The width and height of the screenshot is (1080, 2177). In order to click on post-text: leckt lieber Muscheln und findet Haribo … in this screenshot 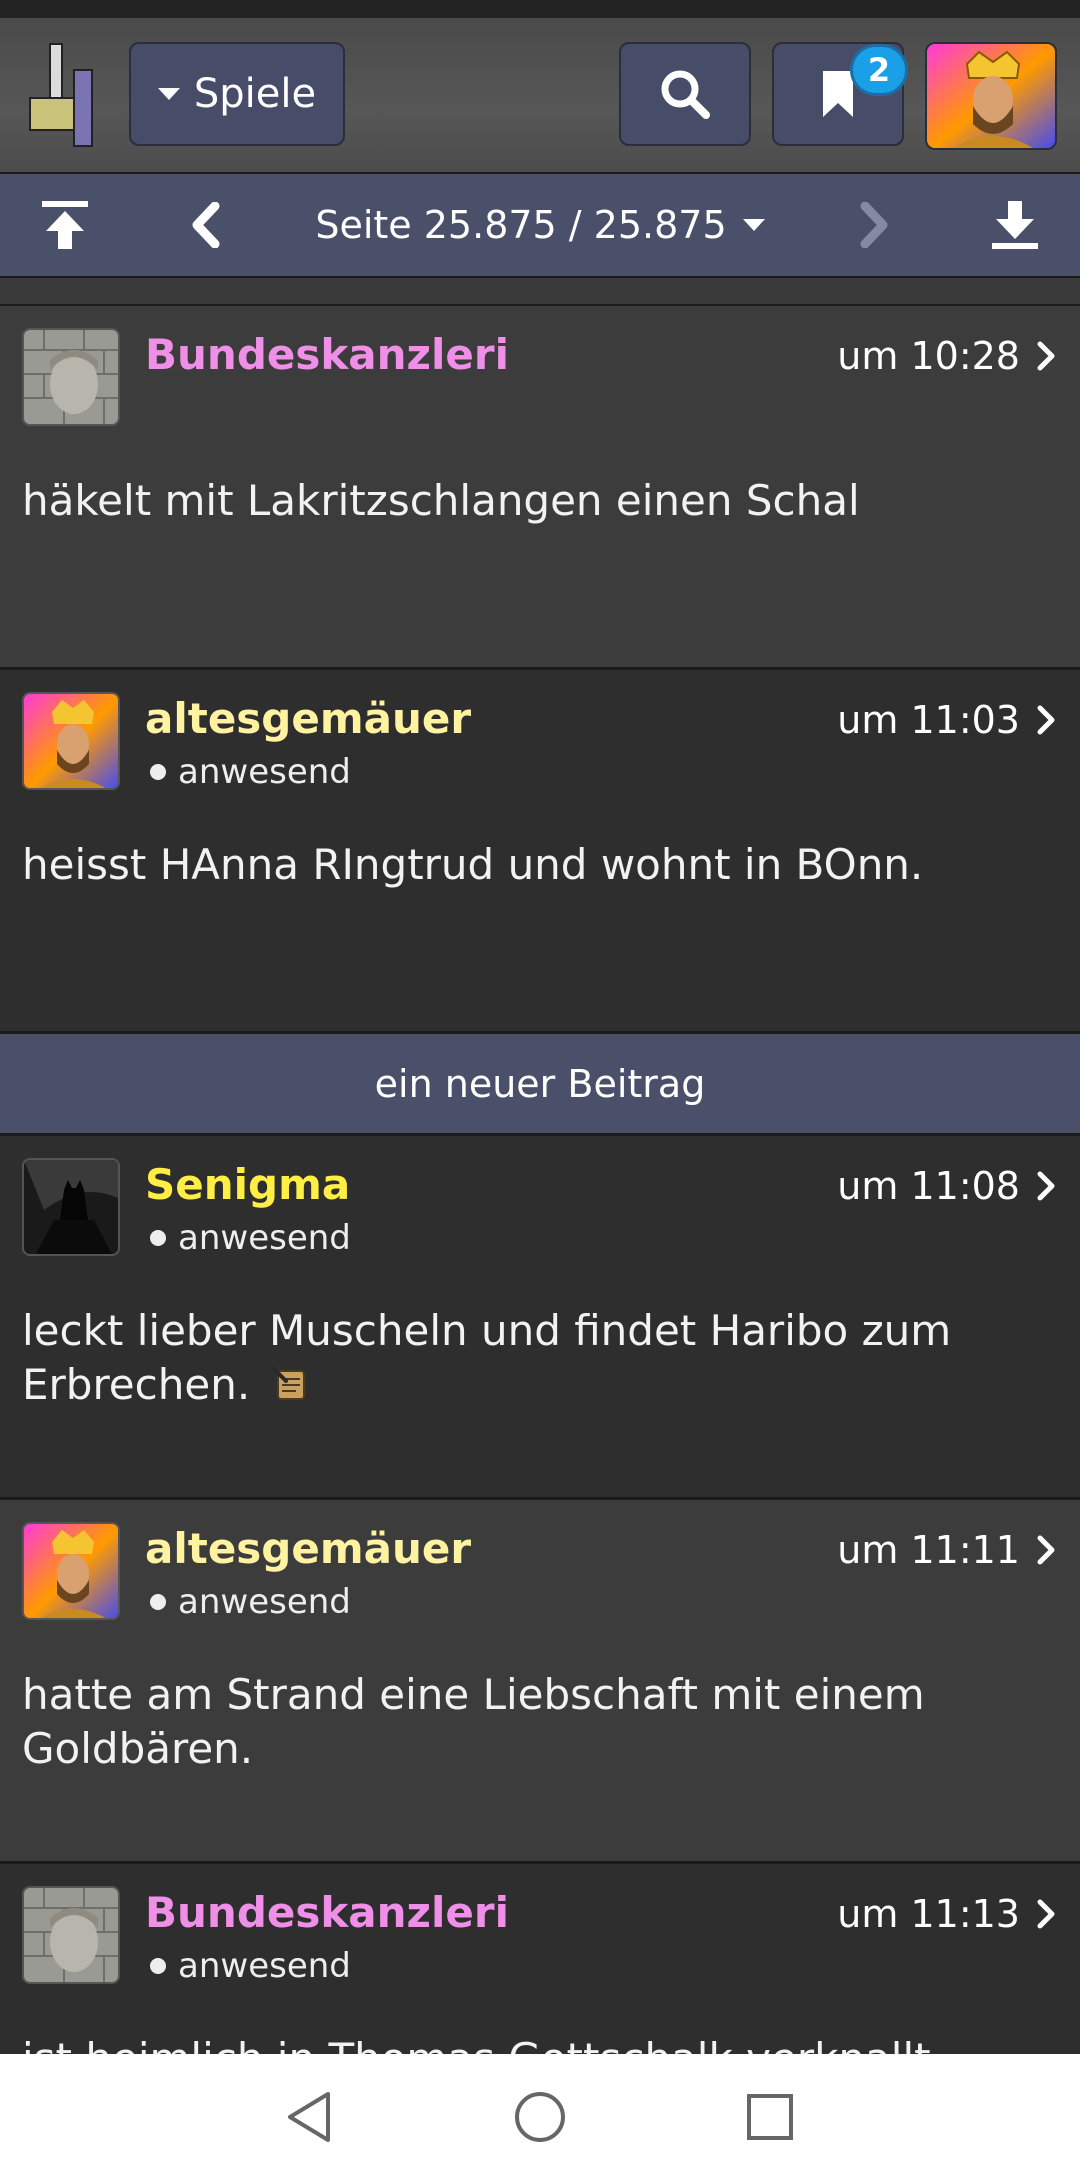, I will do `click(487, 1358)`.